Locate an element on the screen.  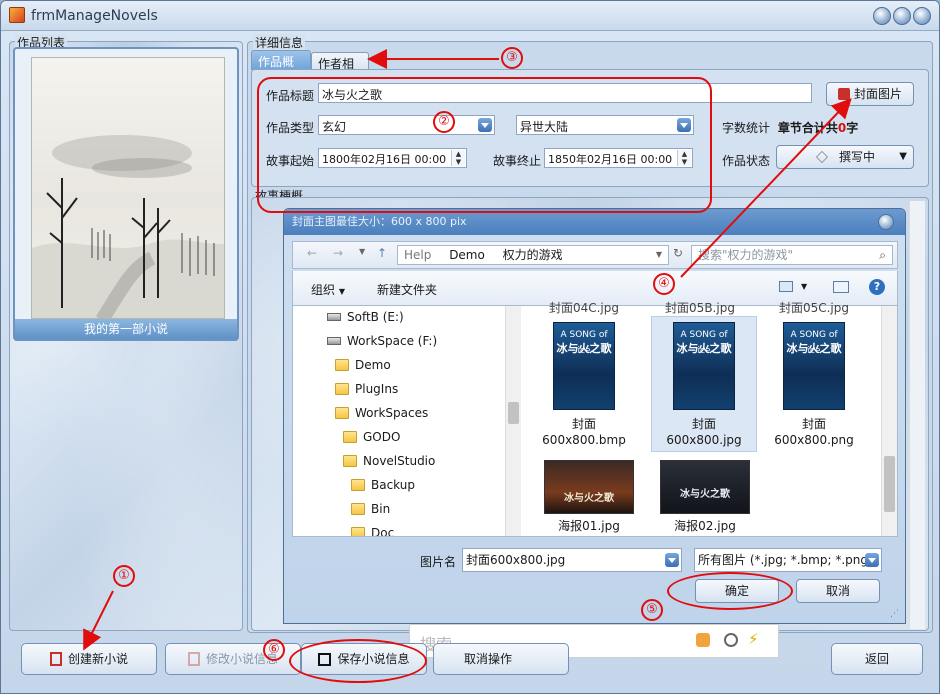
novel-card: 我的第一部小说 is located at coordinates (126, 194).